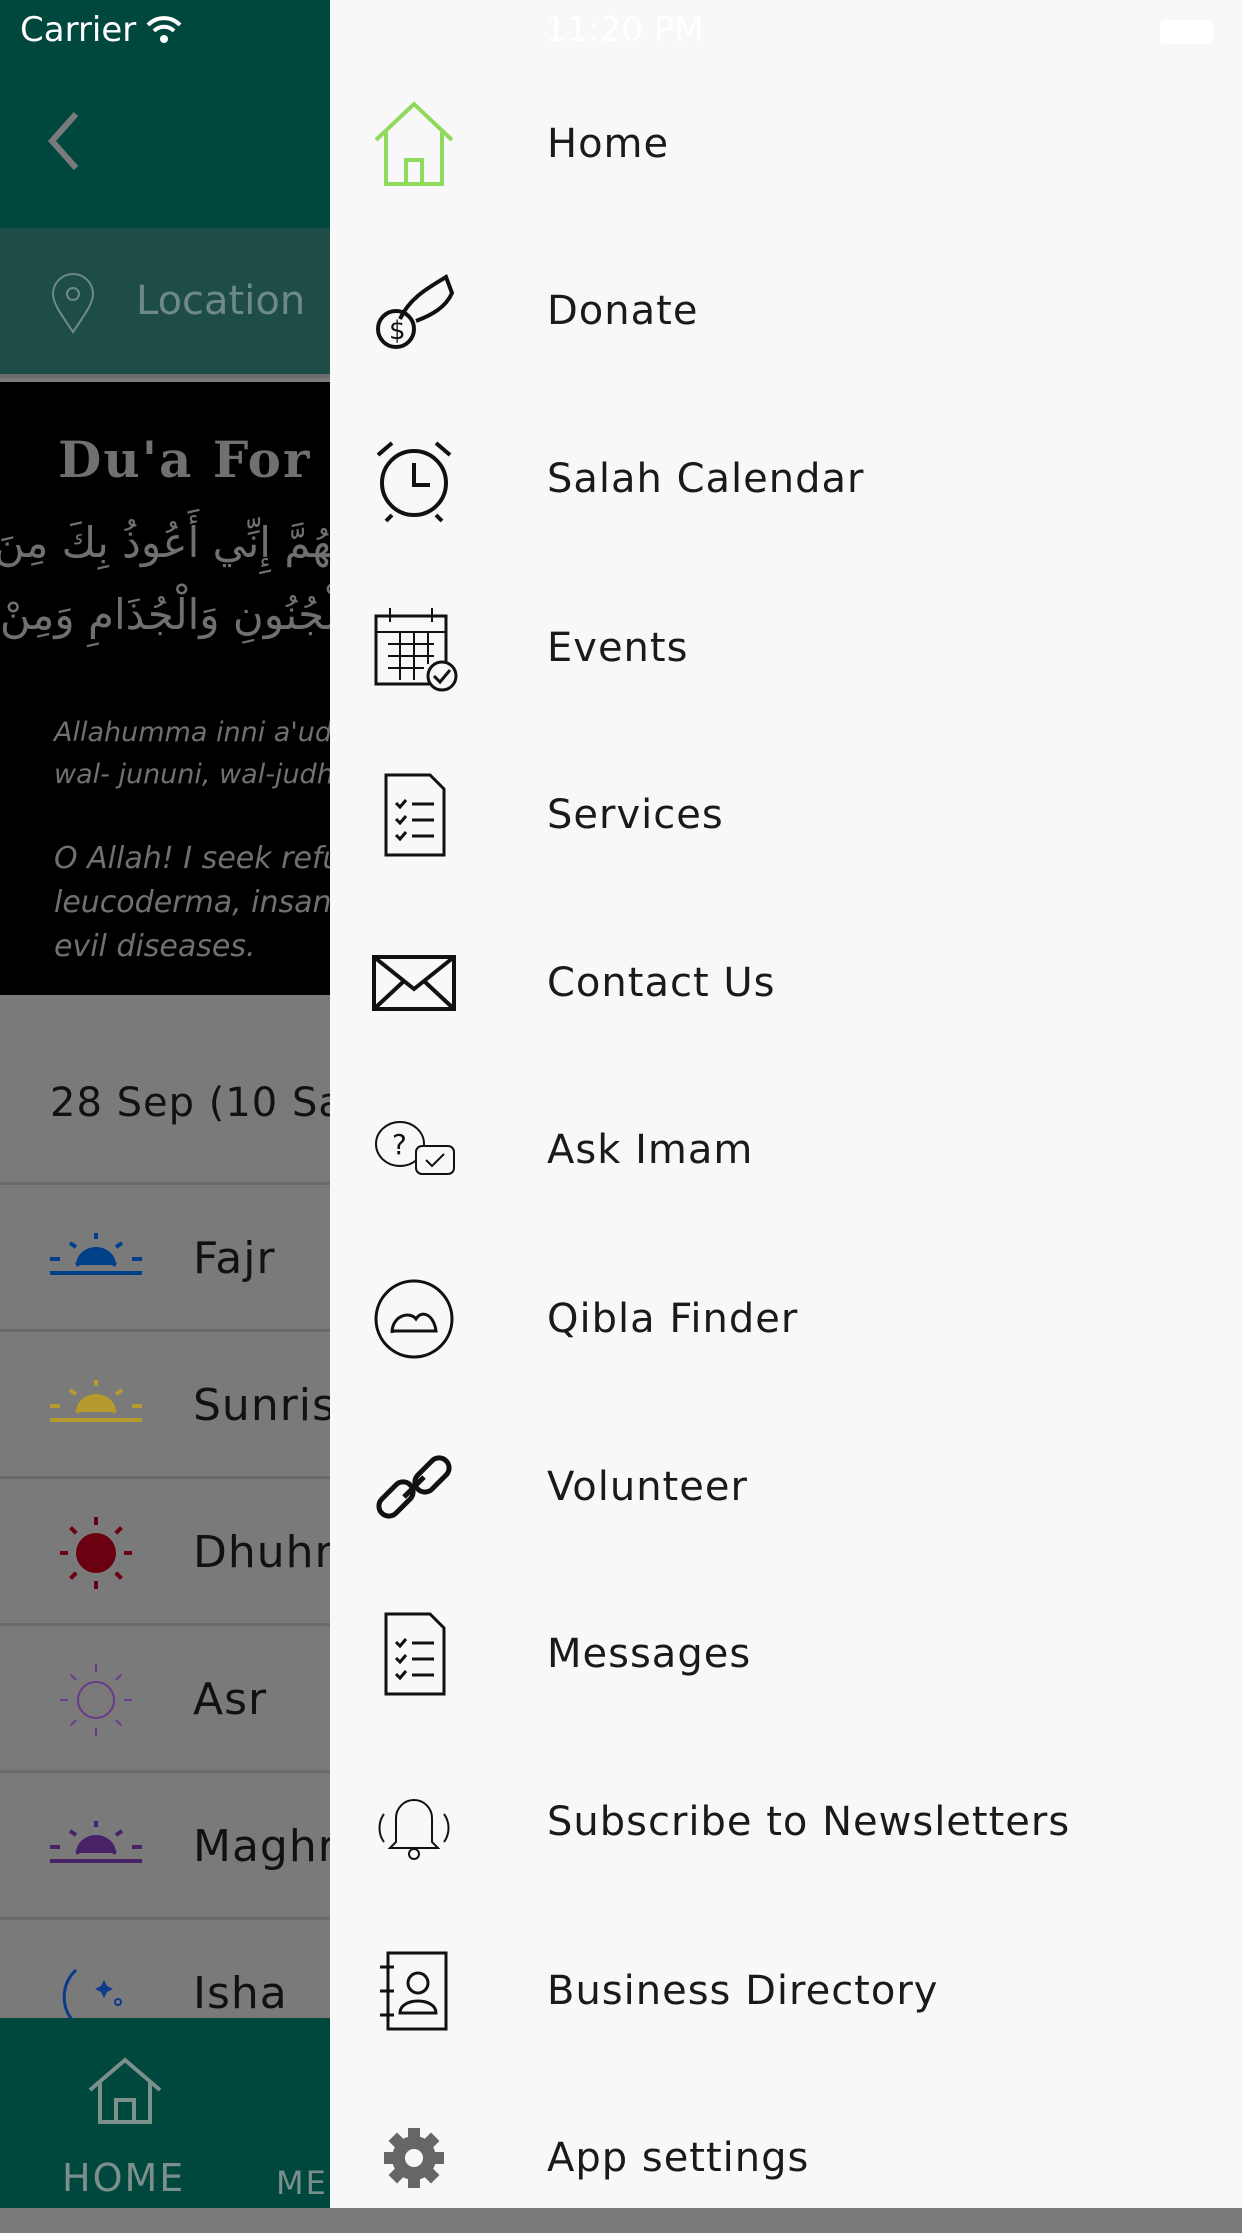  What do you see at coordinates (649, 1654) in the screenshot?
I see `drawer-item-label: Messages` at bounding box center [649, 1654].